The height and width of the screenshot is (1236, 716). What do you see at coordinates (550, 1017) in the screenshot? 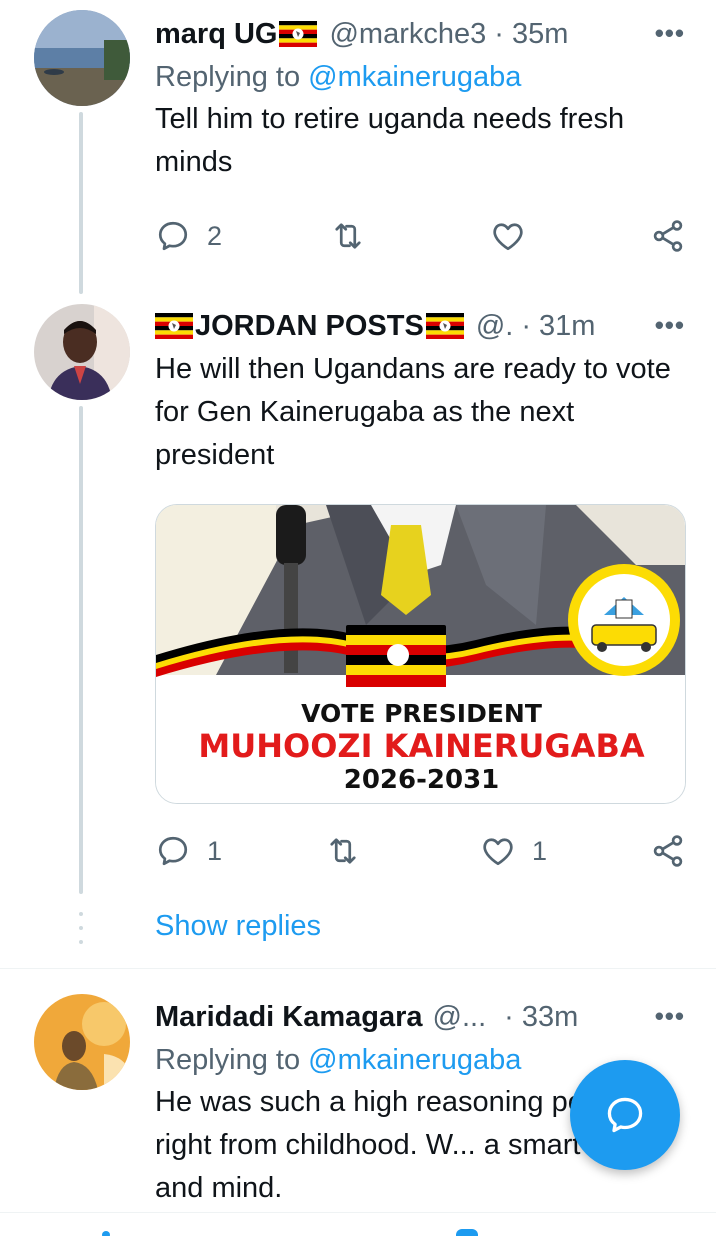
I see `timestamp: 33m` at bounding box center [550, 1017].